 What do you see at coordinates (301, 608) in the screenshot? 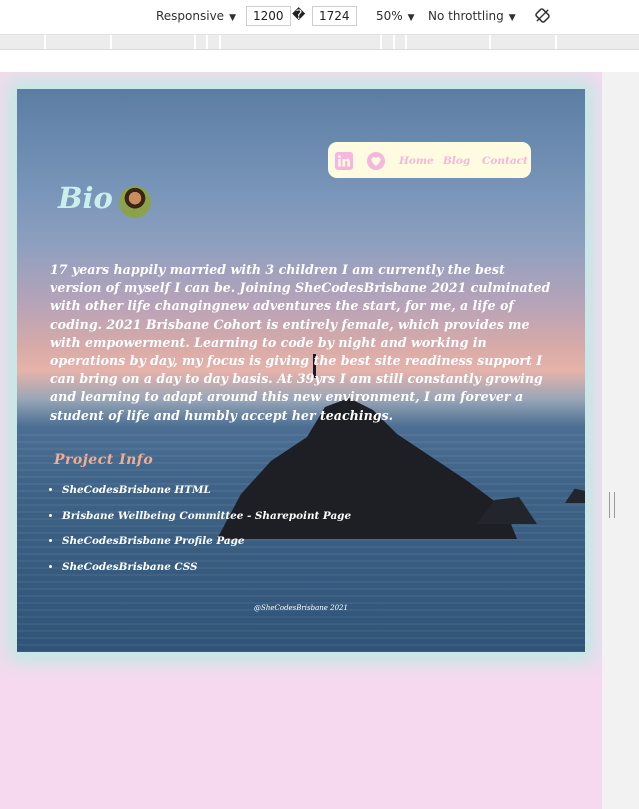
I see `footer-credit: @SheCodesBrisbane 2021` at bounding box center [301, 608].